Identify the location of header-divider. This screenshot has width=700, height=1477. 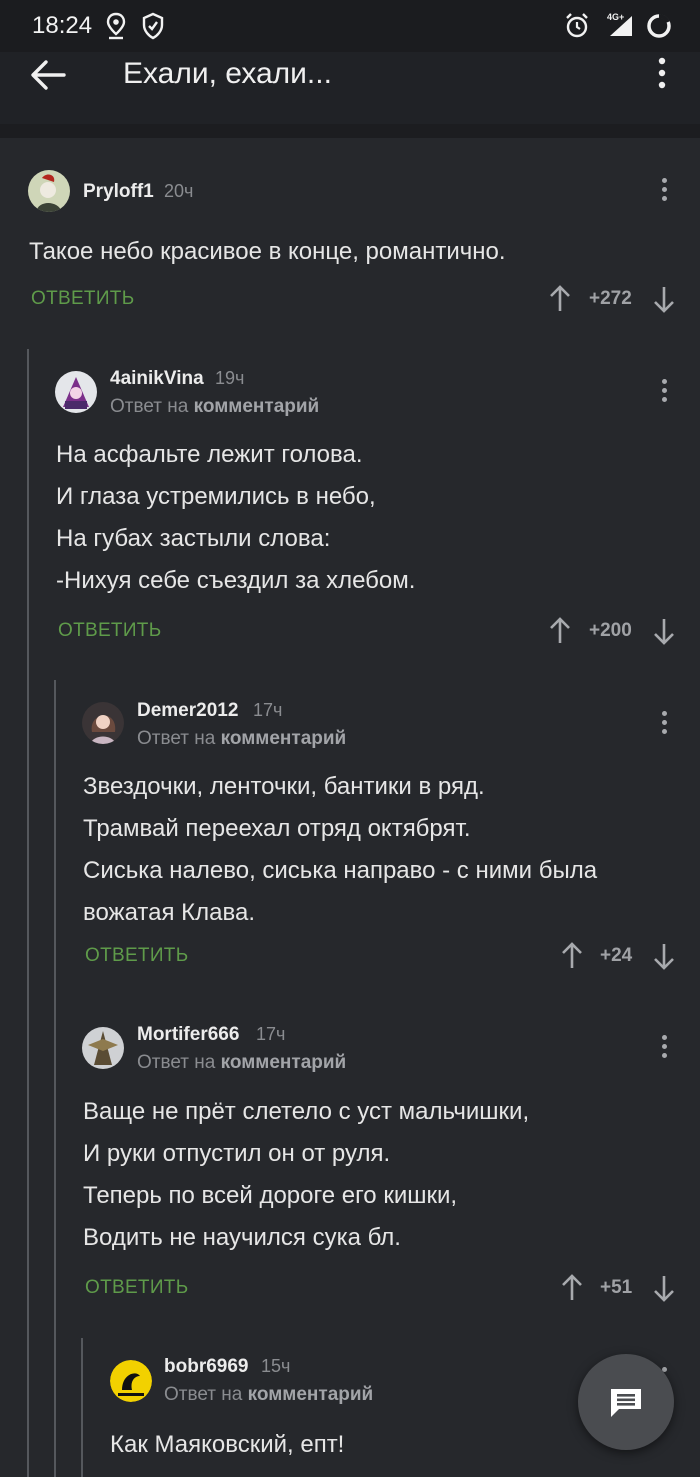
(350, 131).